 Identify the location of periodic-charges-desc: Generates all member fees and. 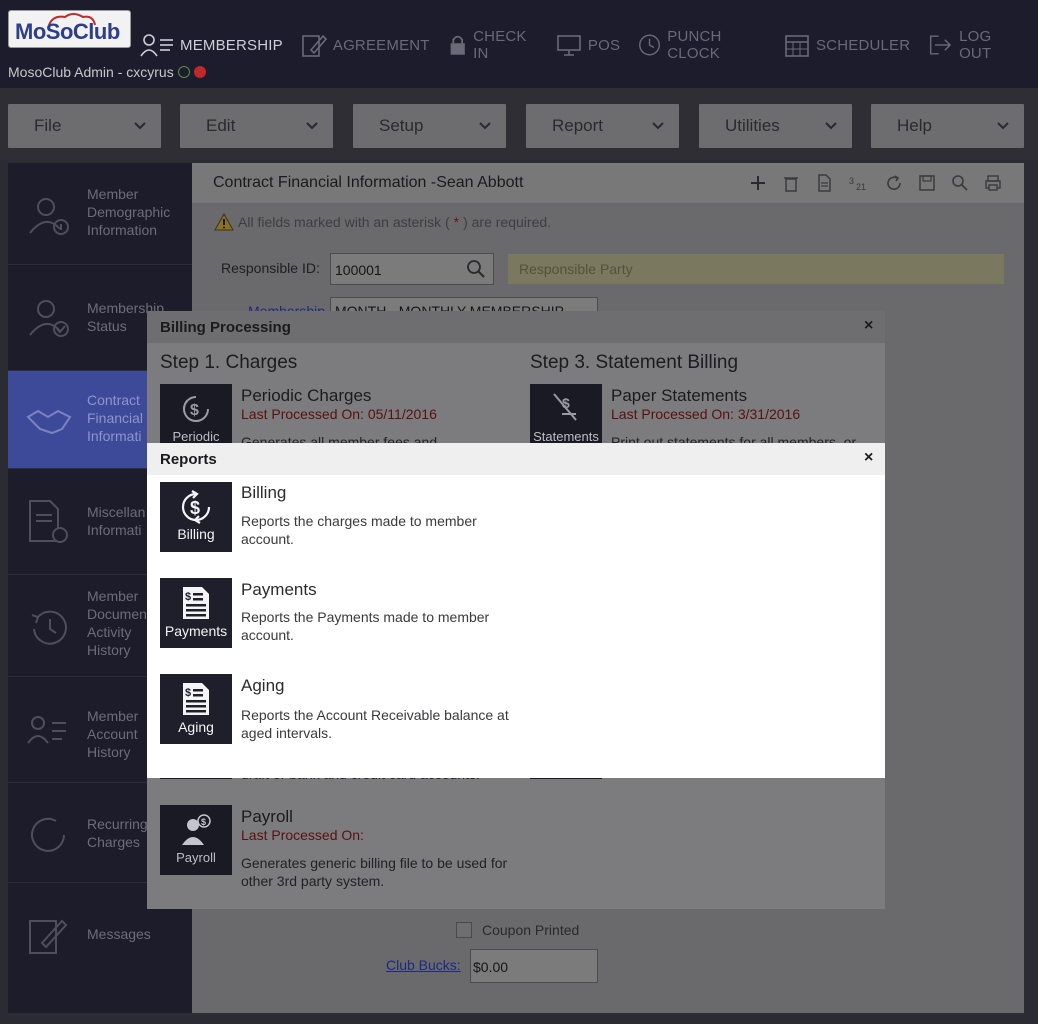
(339, 438).